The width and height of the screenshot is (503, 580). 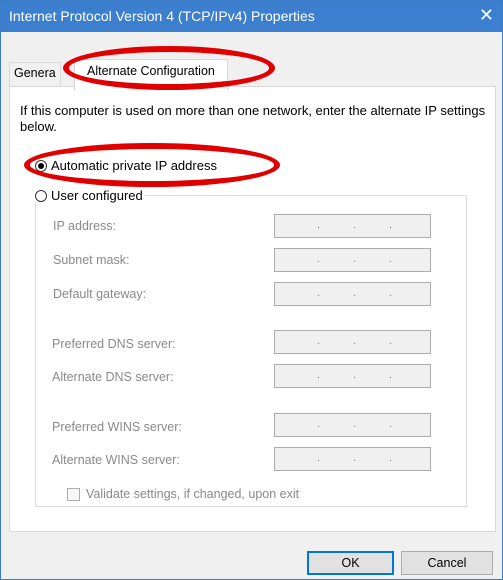 I want to click on alternate-wins-label: Alternate WINS server:, so click(x=116, y=460).